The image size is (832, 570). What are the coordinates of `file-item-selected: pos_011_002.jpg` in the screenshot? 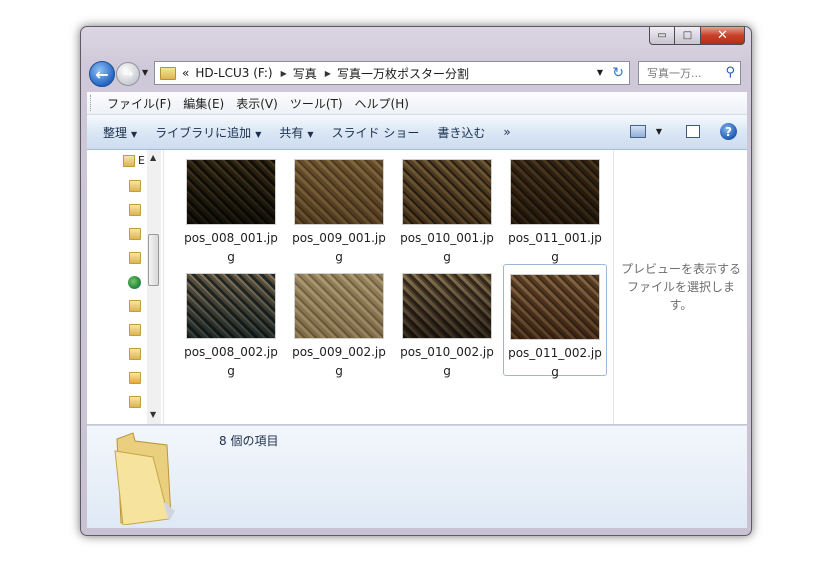 It's located at (555, 321).